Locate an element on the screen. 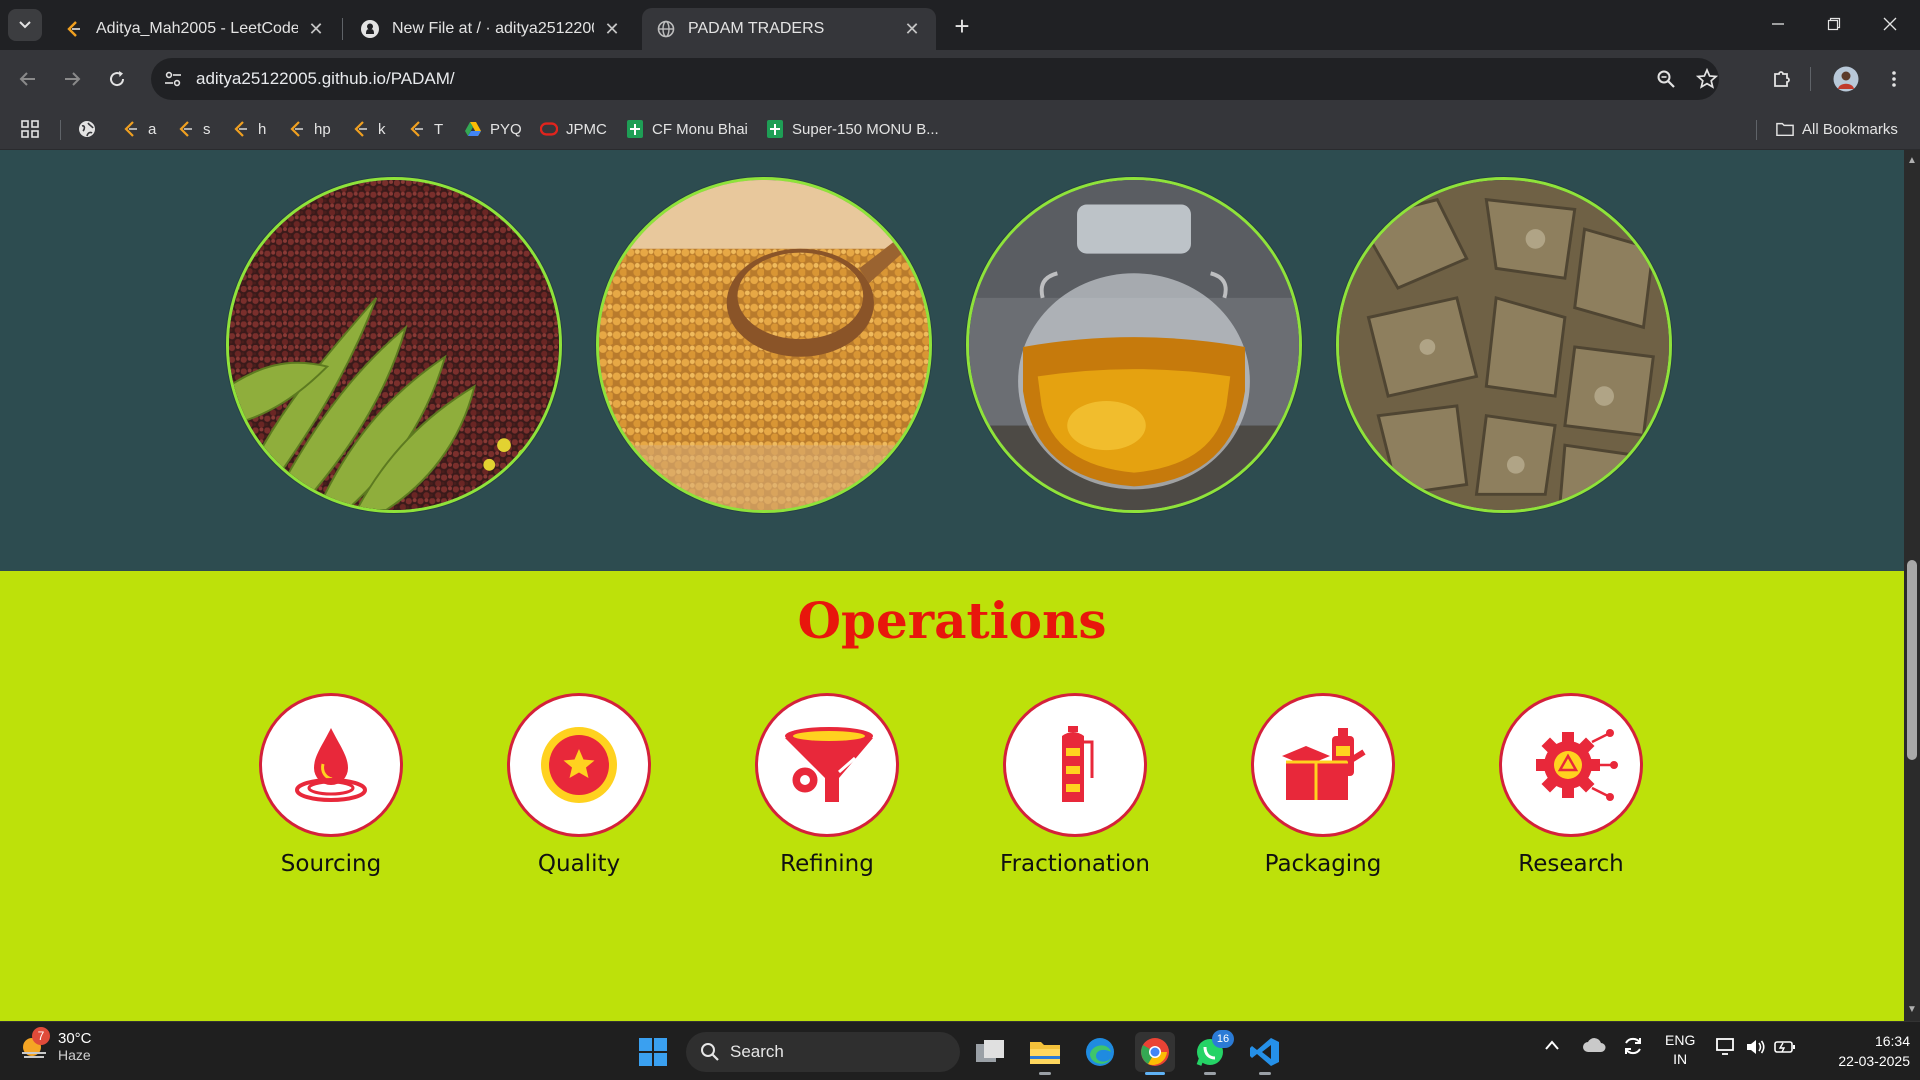 The height and width of the screenshot is (1080, 1920). chrome-button is located at coordinates (1155, 1053).